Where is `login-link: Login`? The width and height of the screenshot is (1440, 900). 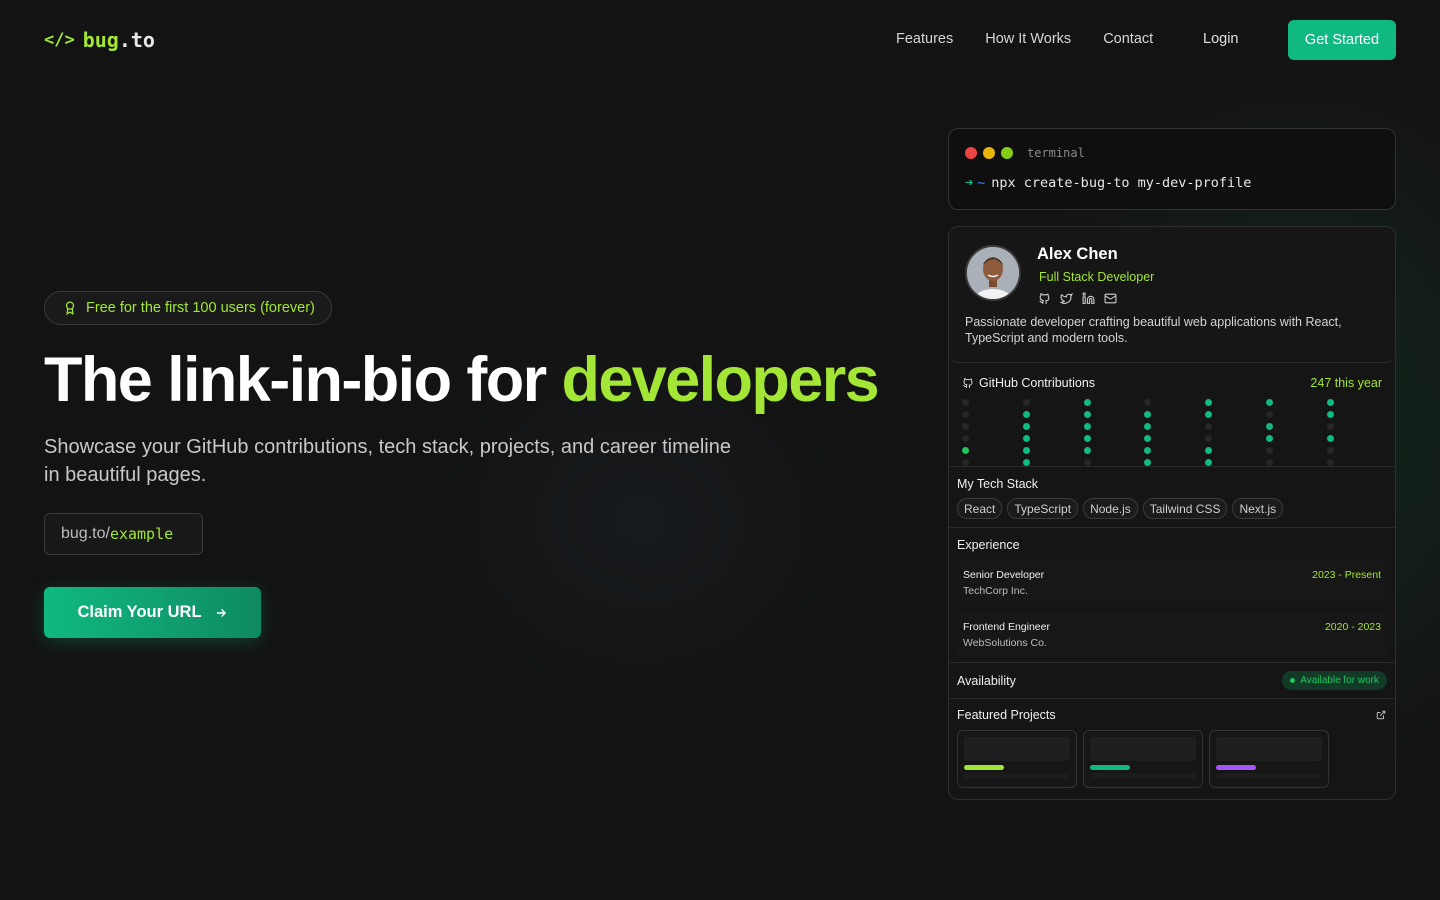 login-link: Login is located at coordinates (1220, 39).